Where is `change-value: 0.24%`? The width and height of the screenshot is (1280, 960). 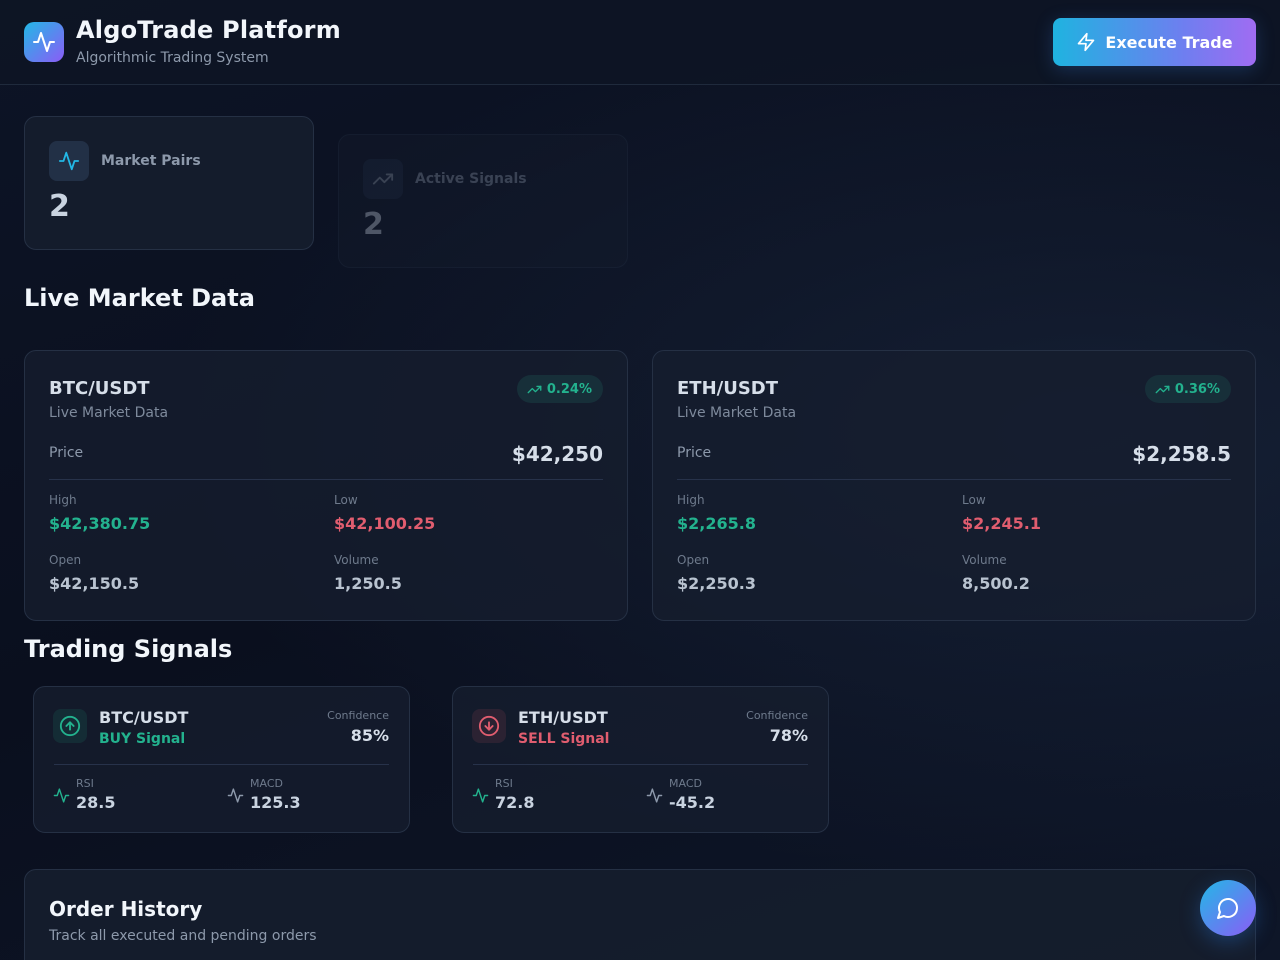 change-value: 0.24% is located at coordinates (569, 389).